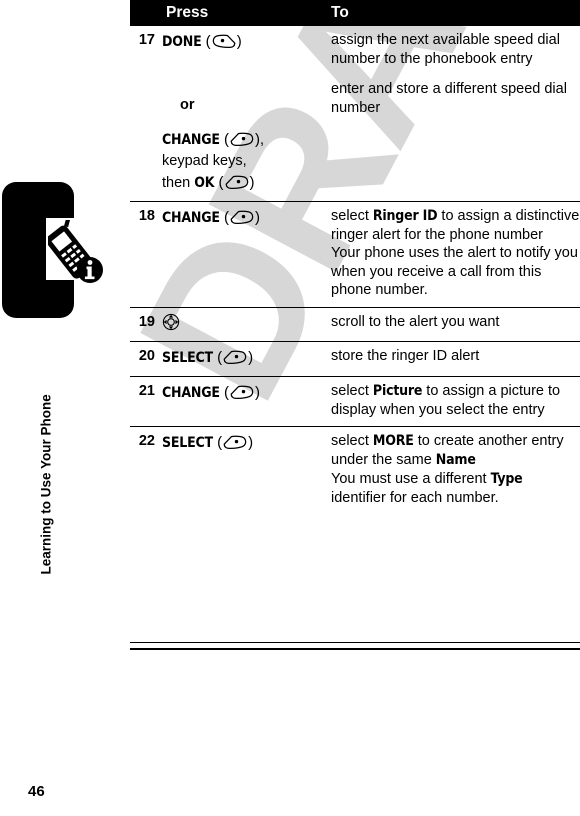  What do you see at coordinates (397, 390) in the screenshot?
I see `display-text: Picture` at bounding box center [397, 390].